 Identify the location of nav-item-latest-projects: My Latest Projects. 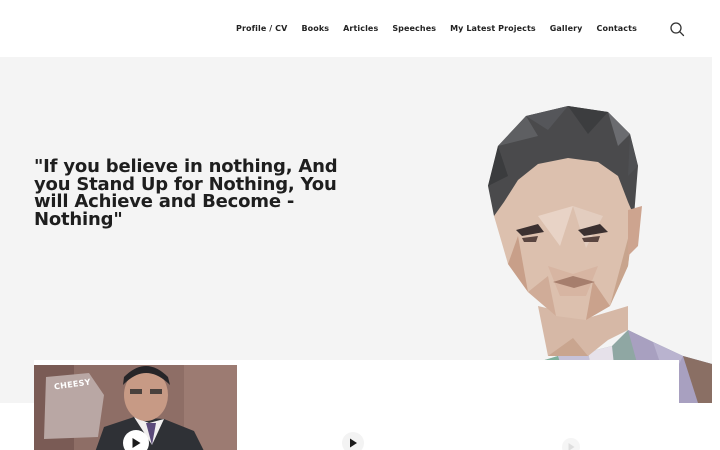
(493, 28).